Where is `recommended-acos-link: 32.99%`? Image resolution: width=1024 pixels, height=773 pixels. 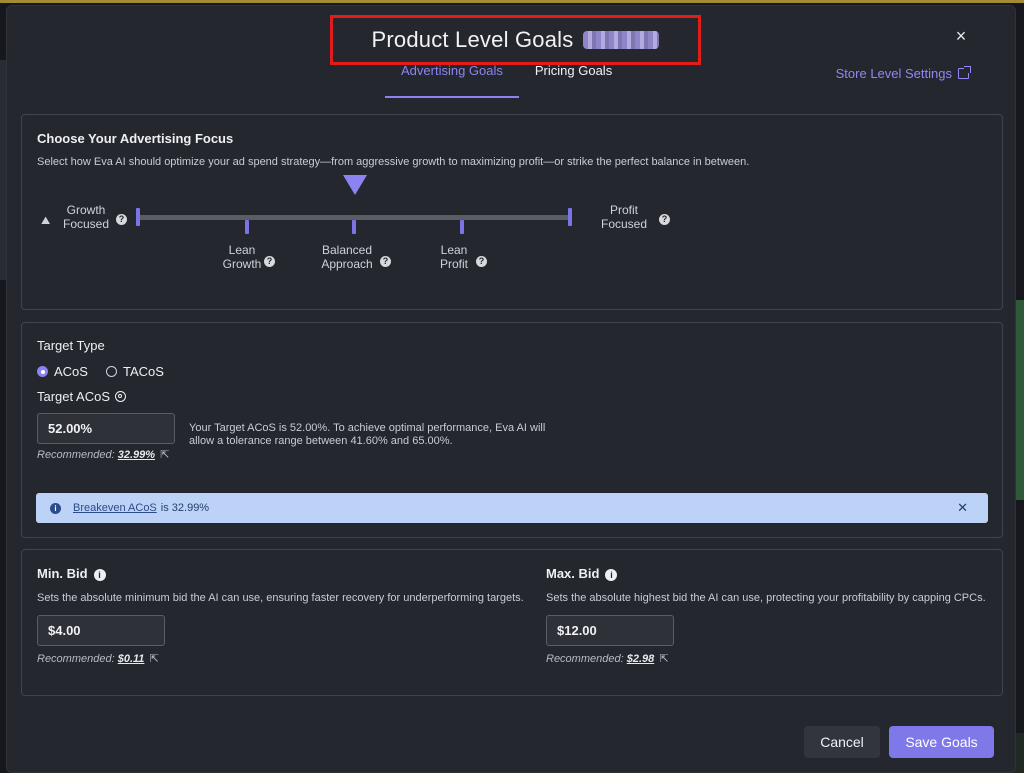 recommended-acos-link: 32.99% is located at coordinates (136, 455).